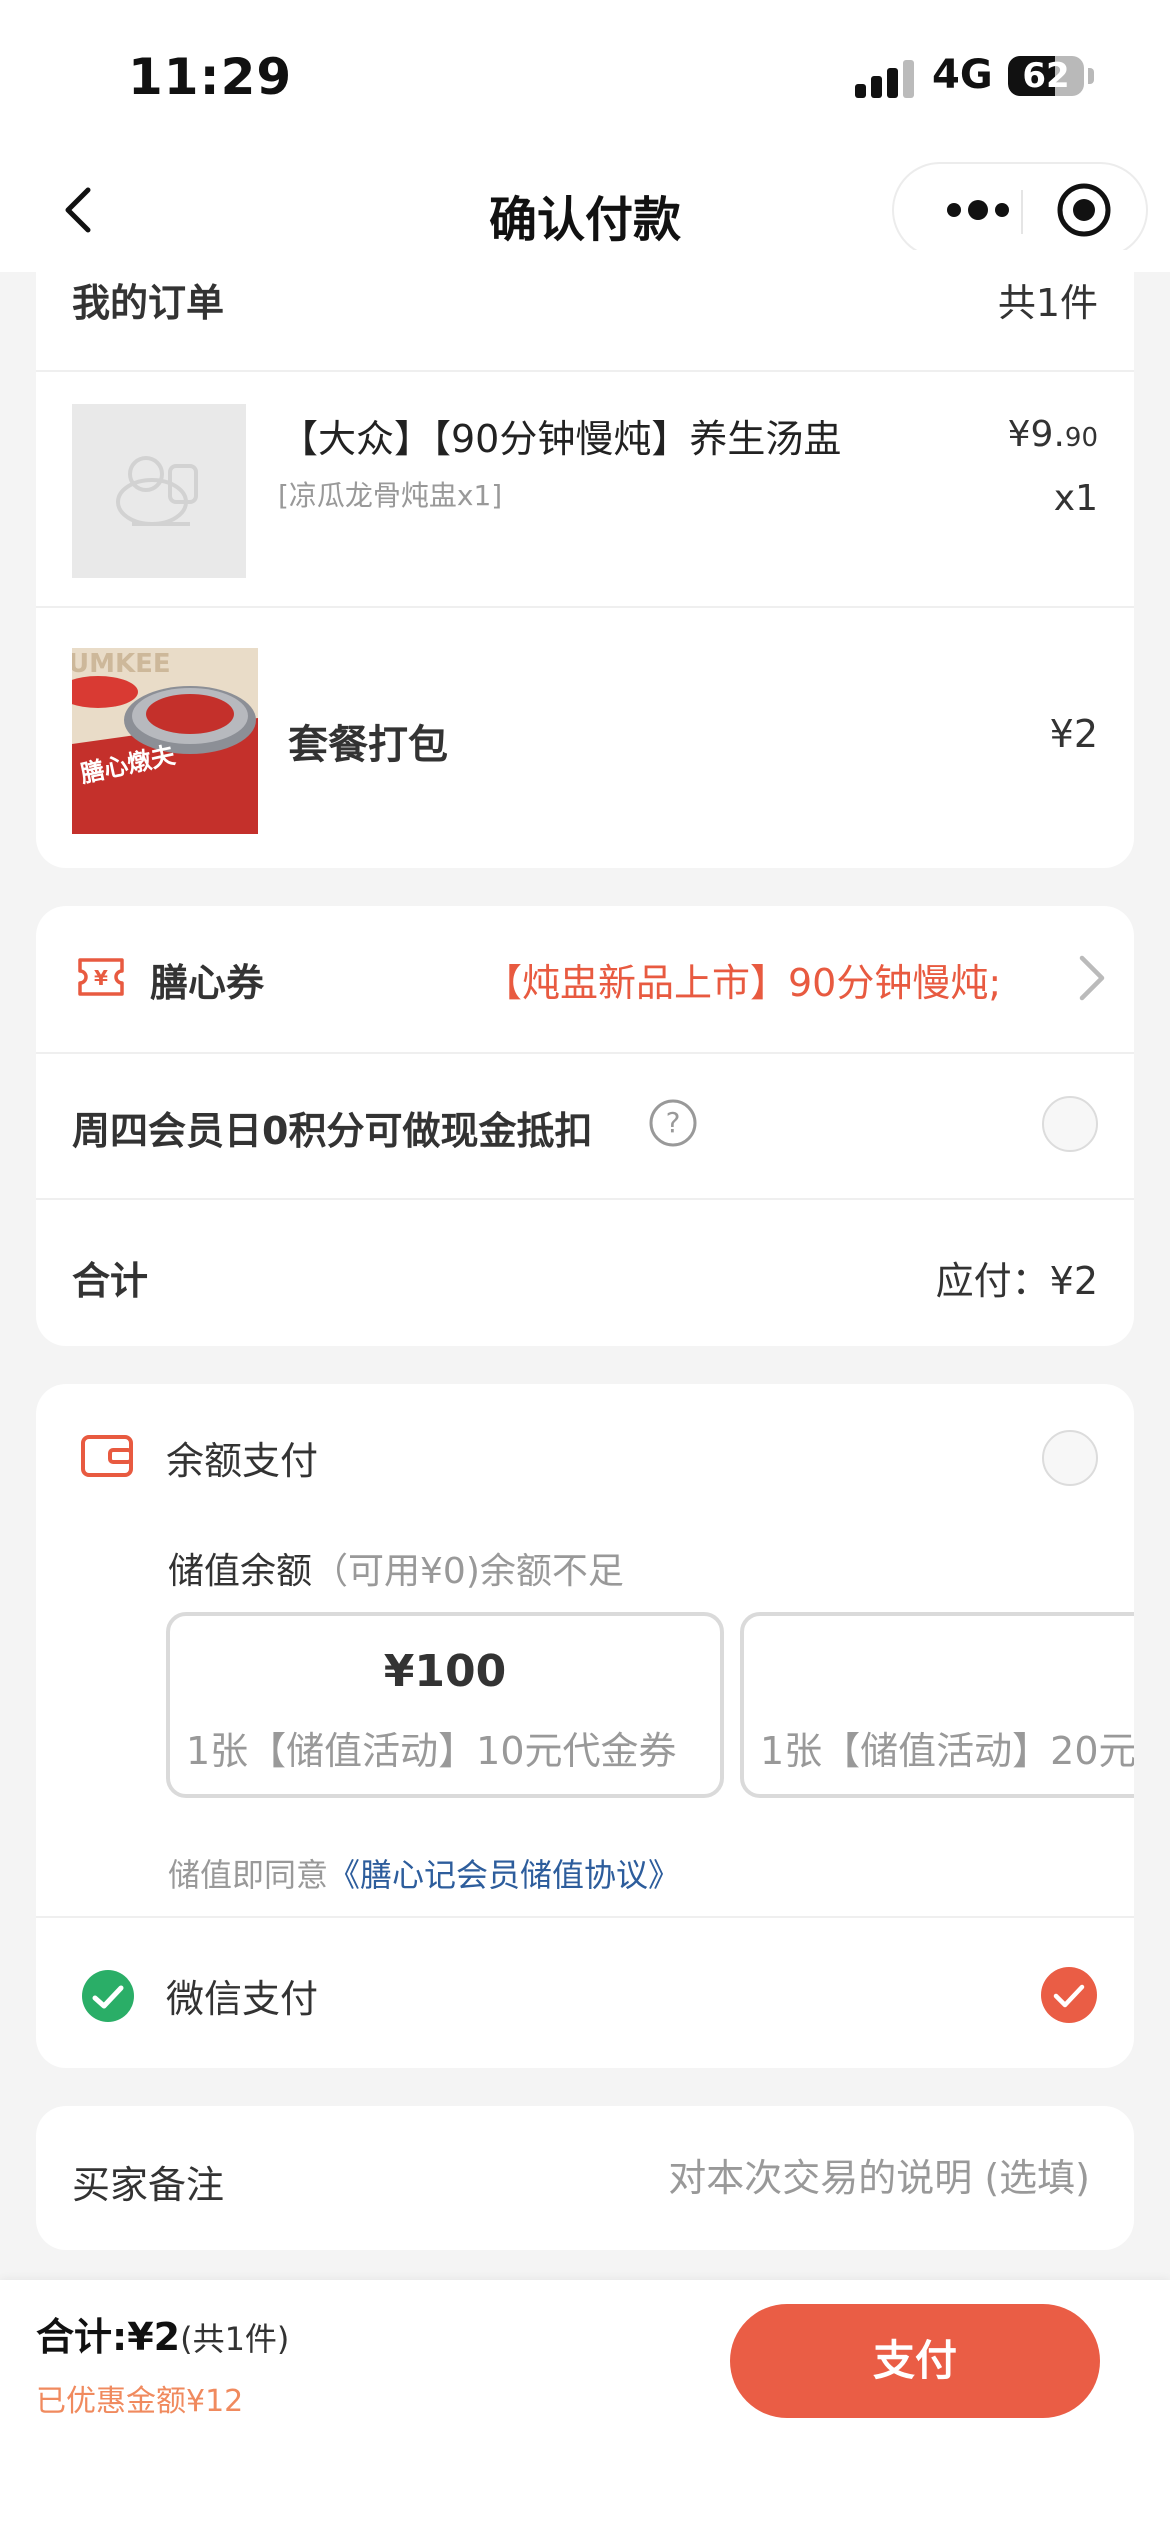 The image size is (1170, 2532). I want to click on buyer-note-card: 买家备注, so click(585, 2178).